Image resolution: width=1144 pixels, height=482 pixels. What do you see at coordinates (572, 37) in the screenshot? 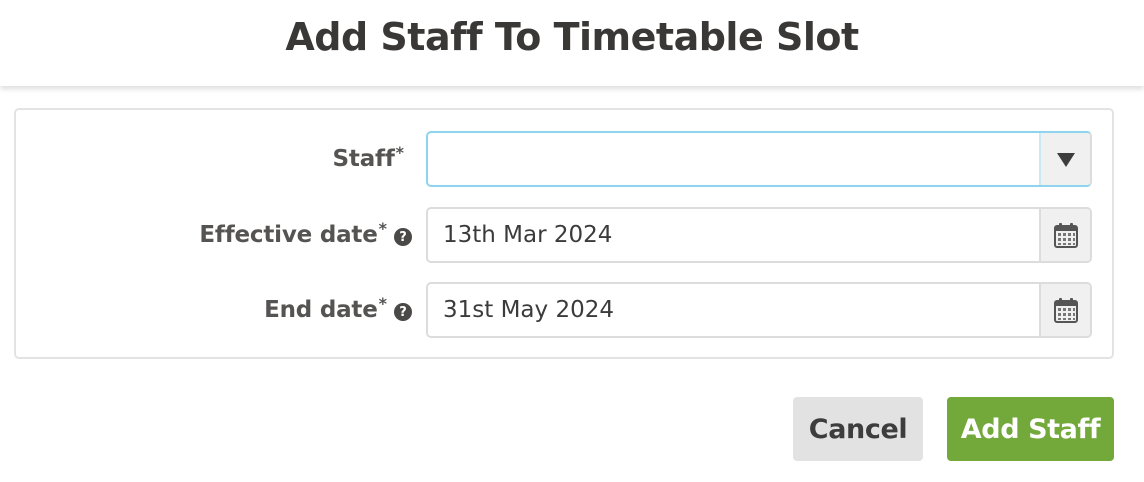
I see `modal-title: Add Staff To Timetable Slot` at bounding box center [572, 37].